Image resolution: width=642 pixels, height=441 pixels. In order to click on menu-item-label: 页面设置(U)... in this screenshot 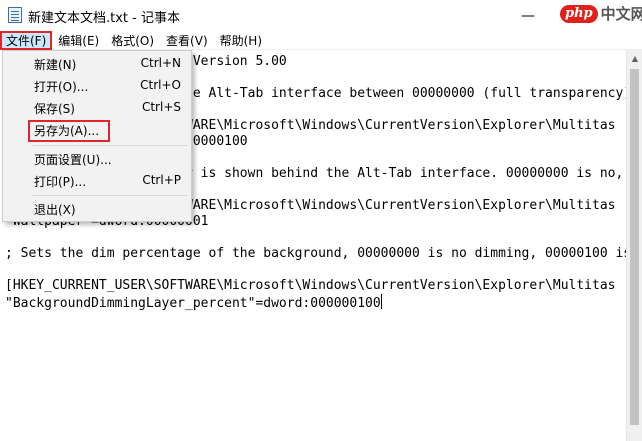, I will do `click(73, 160)`.